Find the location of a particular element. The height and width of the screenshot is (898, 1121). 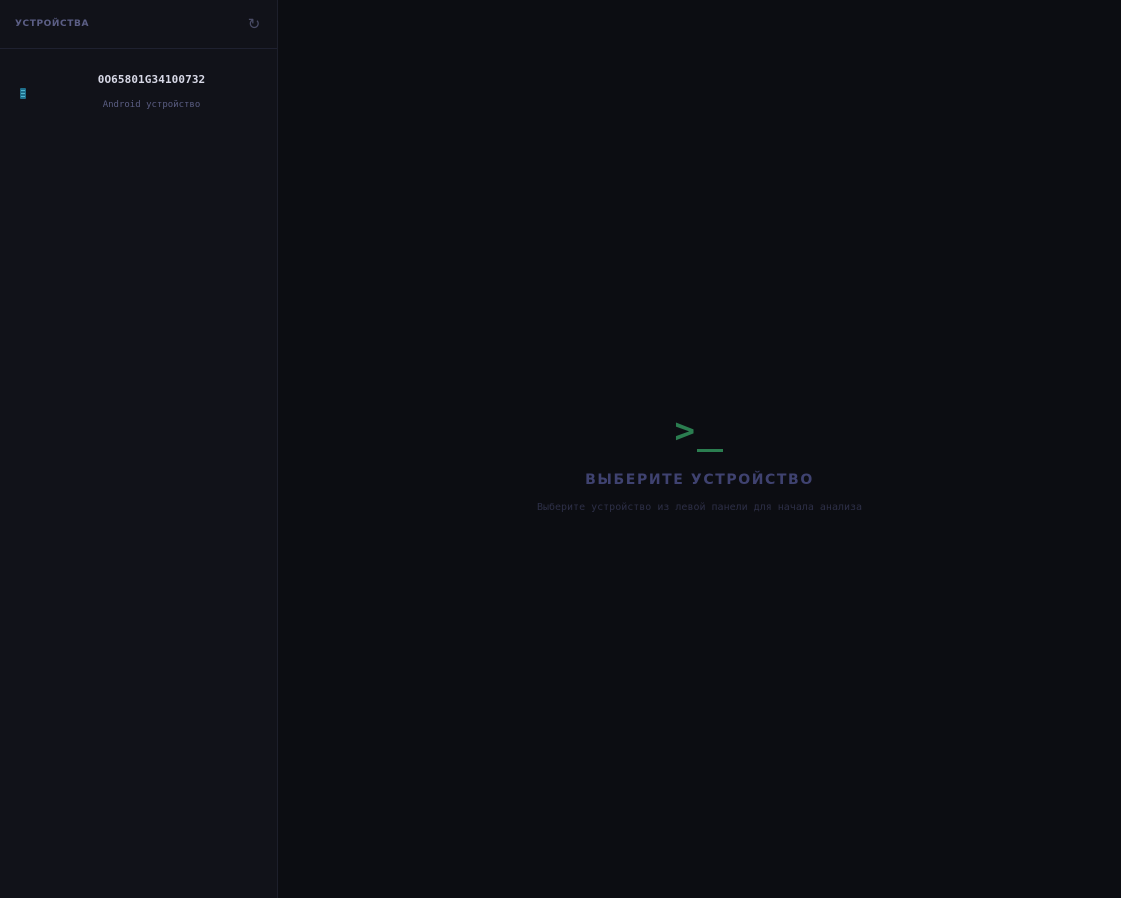

refresh-icon: ↻ is located at coordinates (254, 23).